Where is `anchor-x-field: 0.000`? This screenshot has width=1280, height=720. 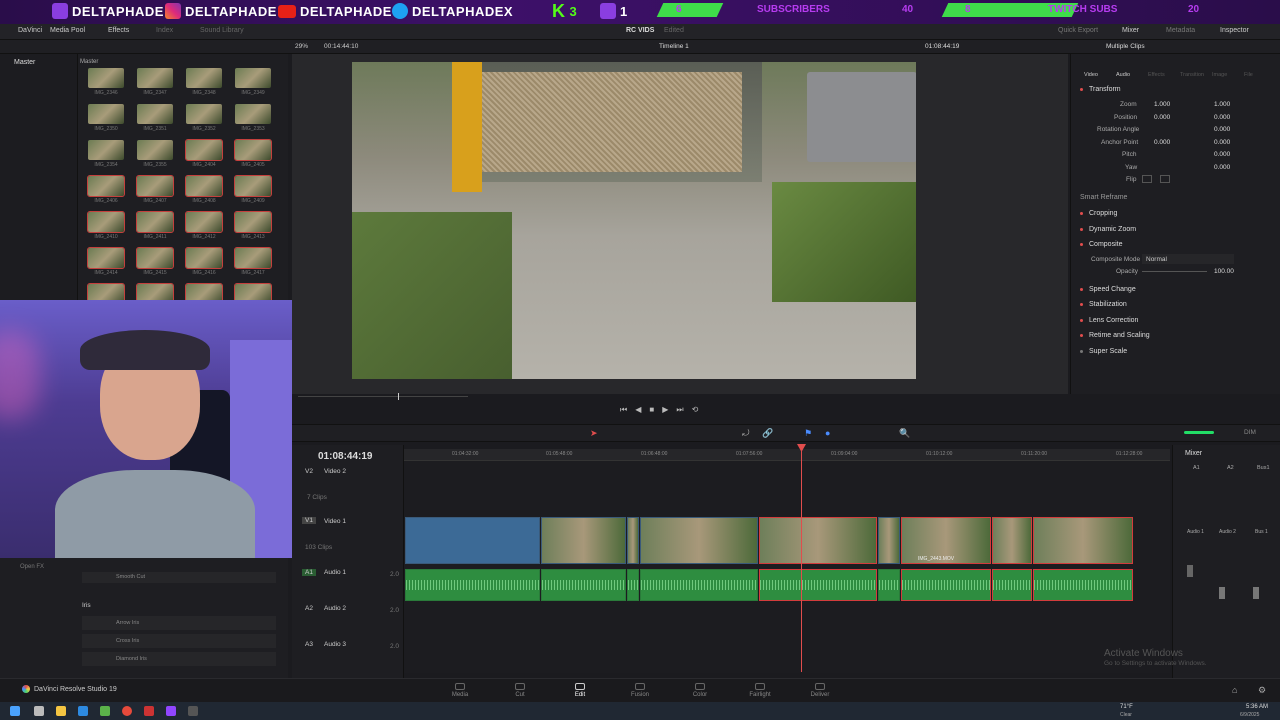 anchor-x-field: 0.000 is located at coordinates (1162, 142).